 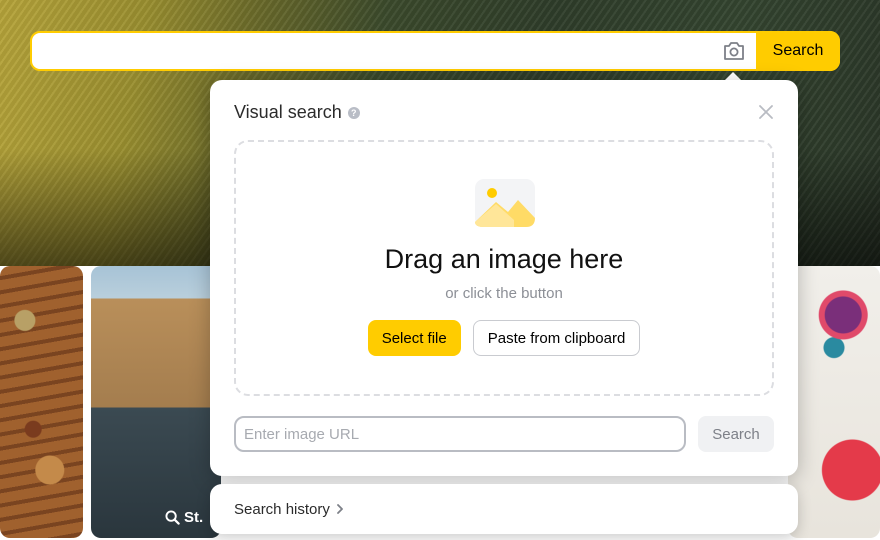 I want to click on drop-buttons: Select file Paste from clipboard, so click(x=504, y=338).